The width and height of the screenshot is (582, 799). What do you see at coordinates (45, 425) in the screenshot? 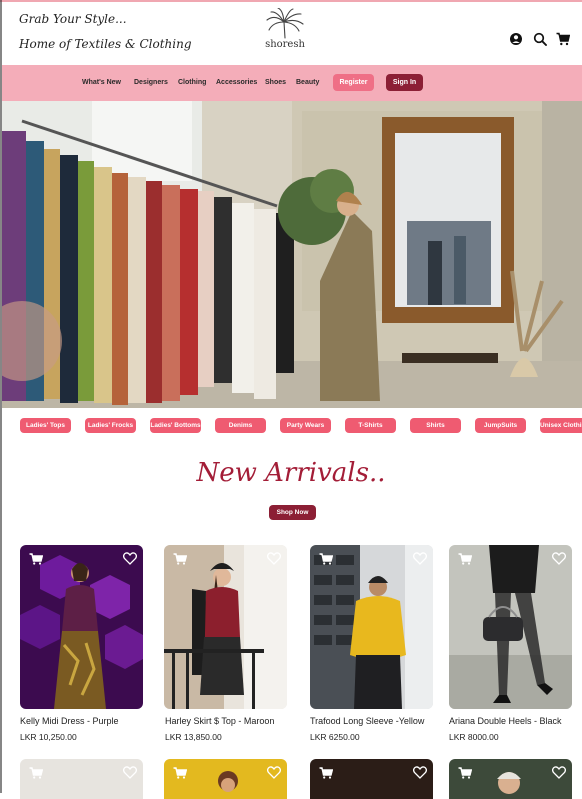
I see `category-chip-ladies-tops: Ladies' Tops` at bounding box center [45, 425].